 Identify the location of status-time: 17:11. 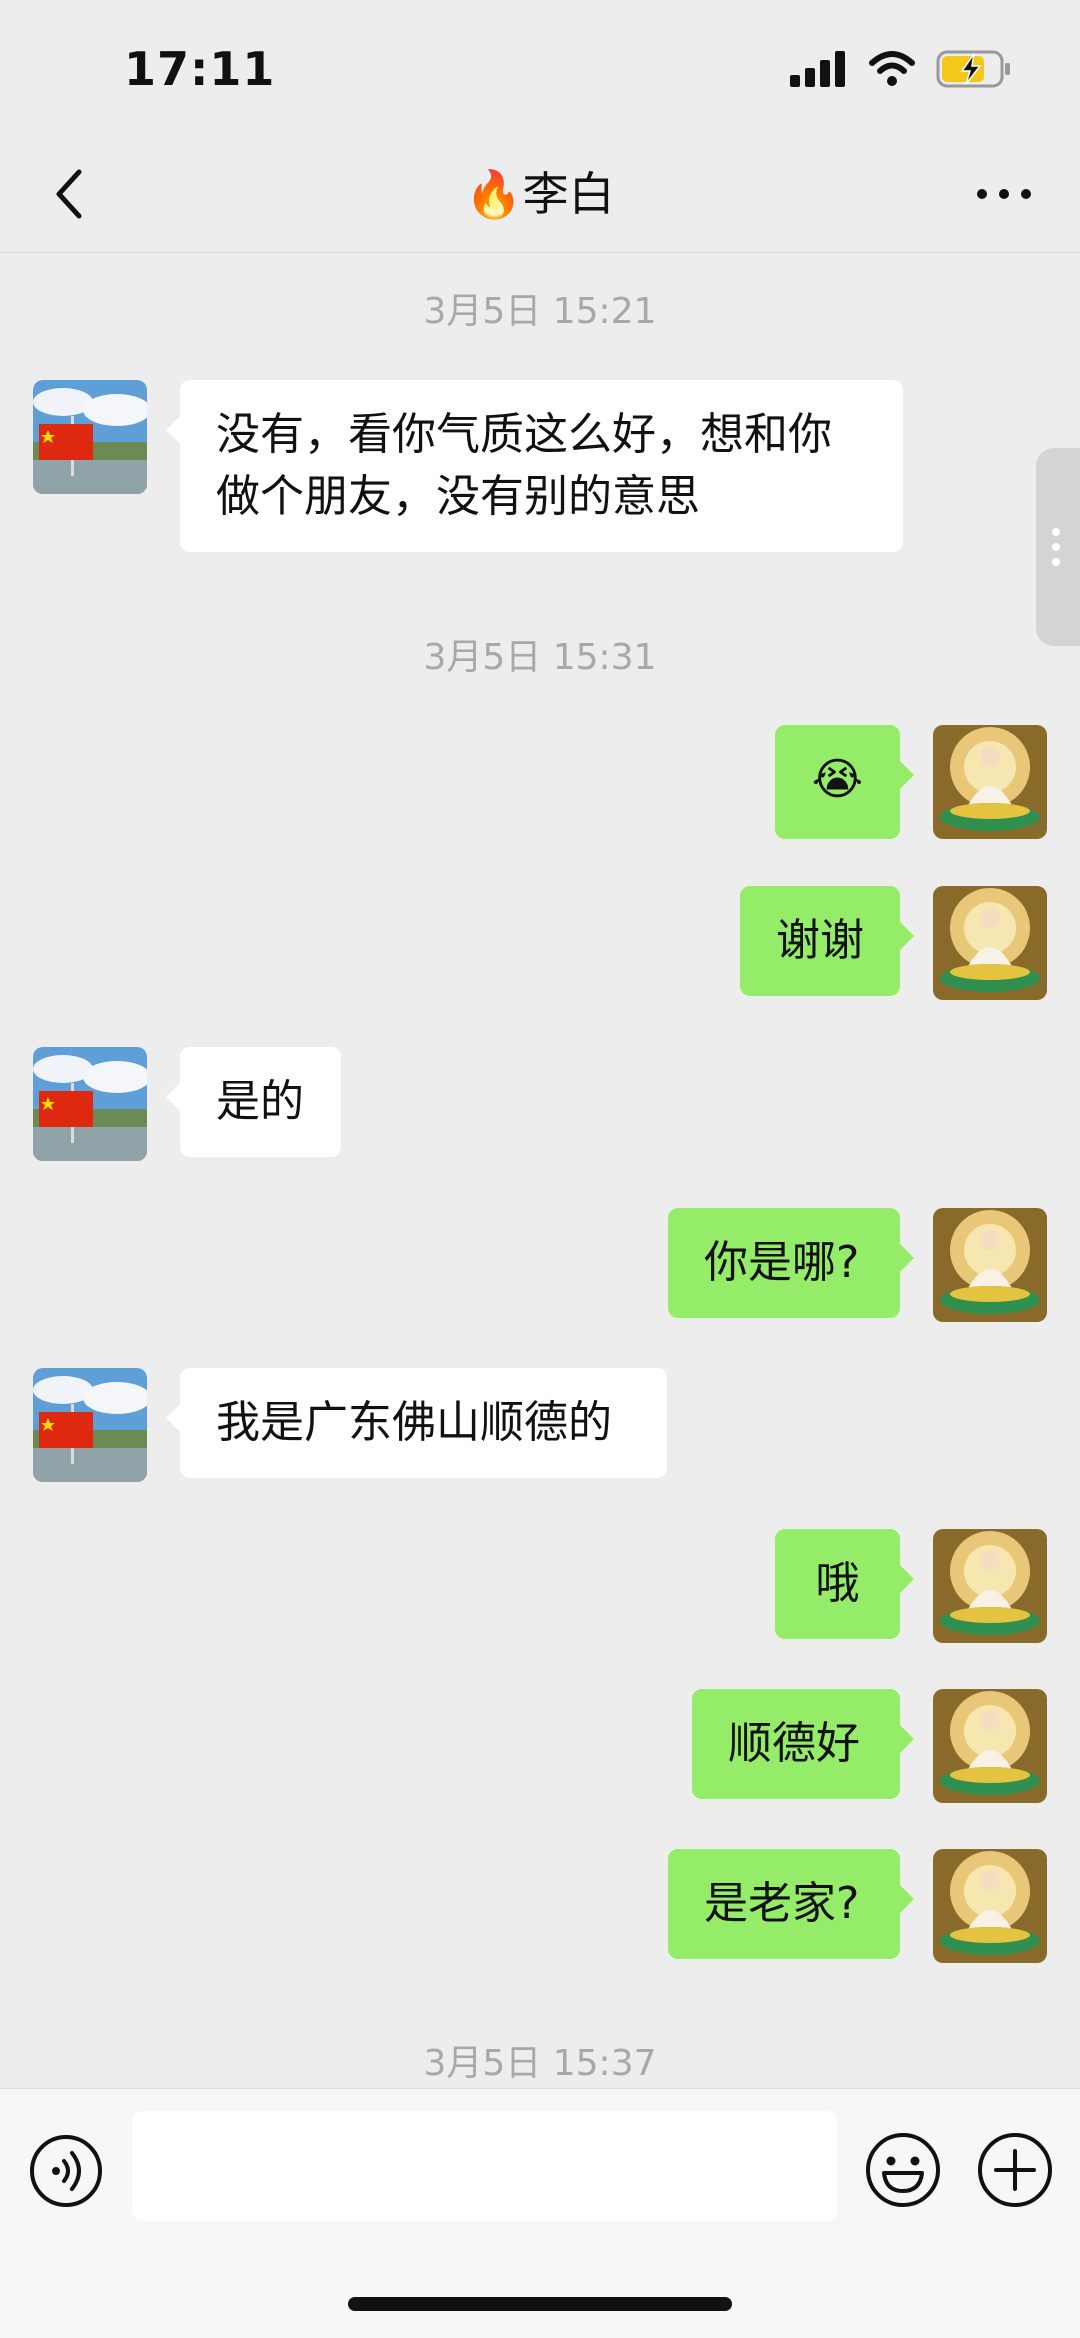
(200, 69).